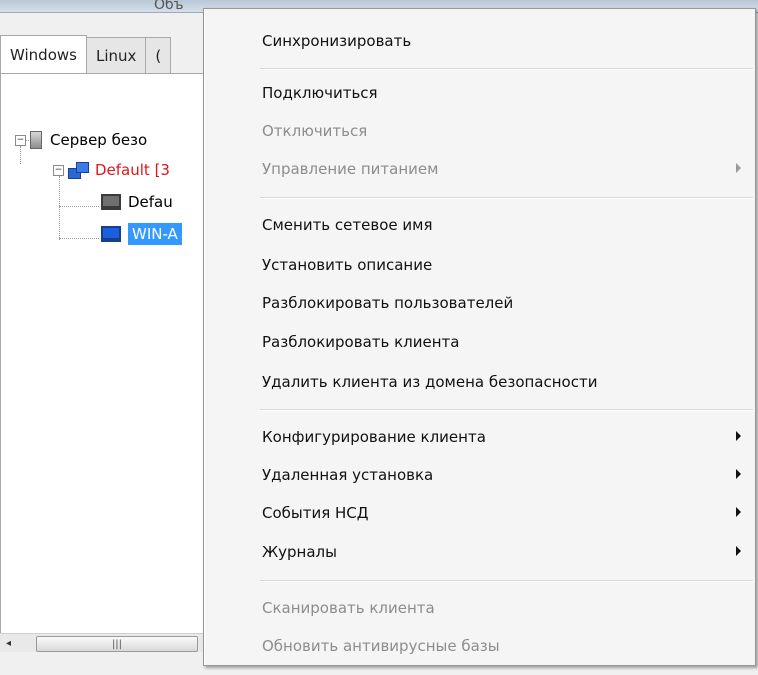 The image size is (758, 675). Describe the element at coordinates (132, 170) in the screenshot. I see `tree-node-label: Default [3` at that location.